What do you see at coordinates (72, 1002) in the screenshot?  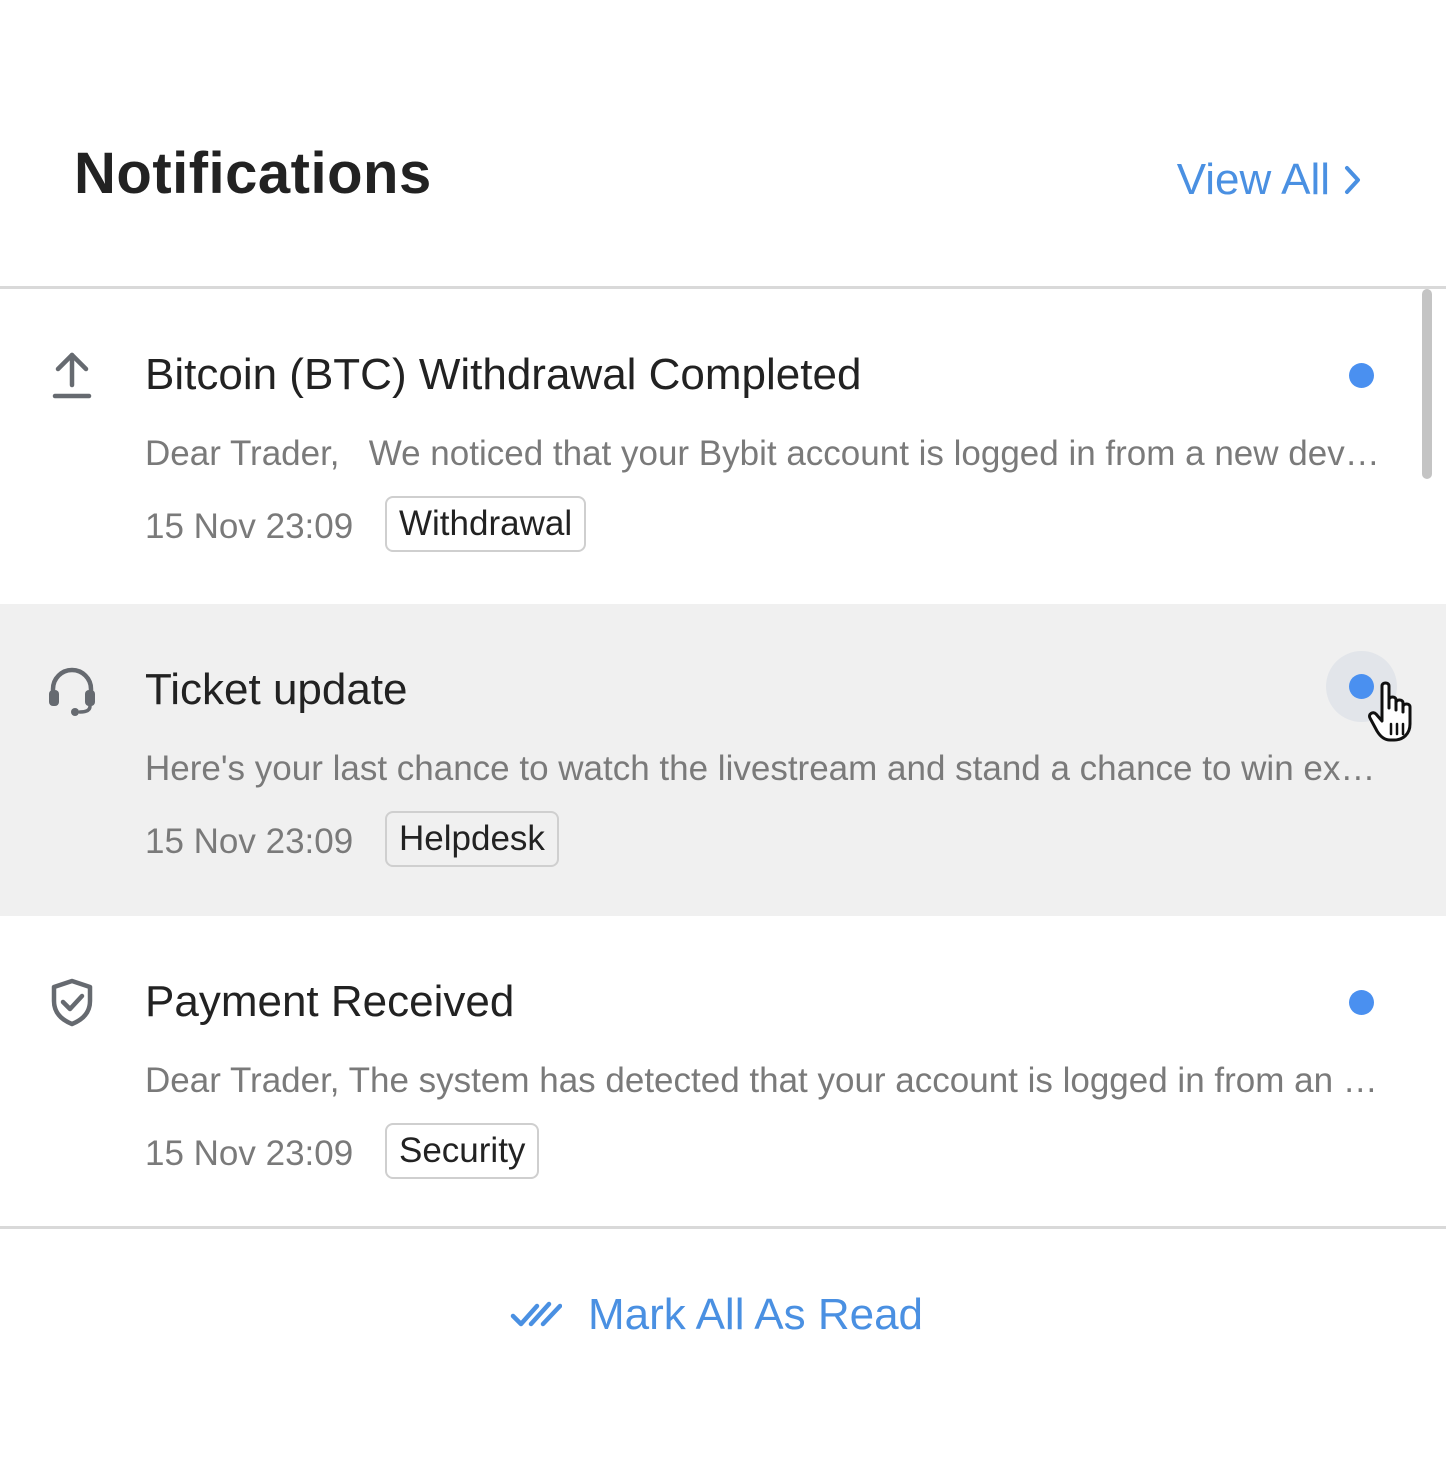 I see `shield-check-icon` at bounding box center [72, 1002].